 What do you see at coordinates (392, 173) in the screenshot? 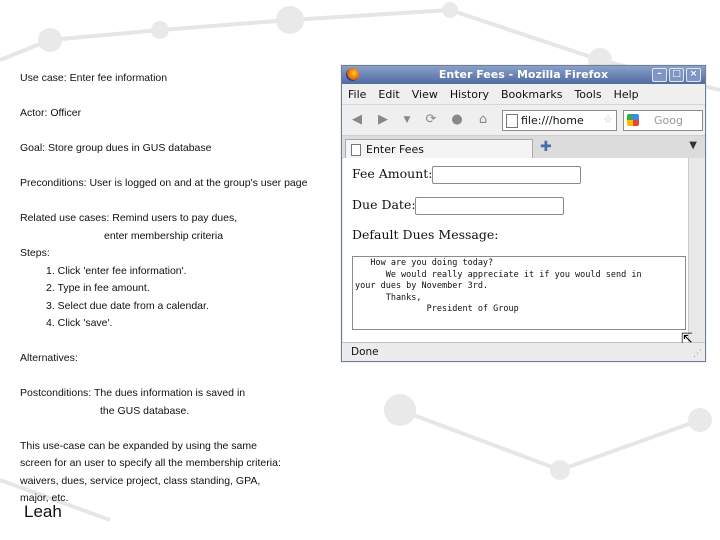
I see `fee-amount-label: Fee Amount:` at bounding box center [392, 173].